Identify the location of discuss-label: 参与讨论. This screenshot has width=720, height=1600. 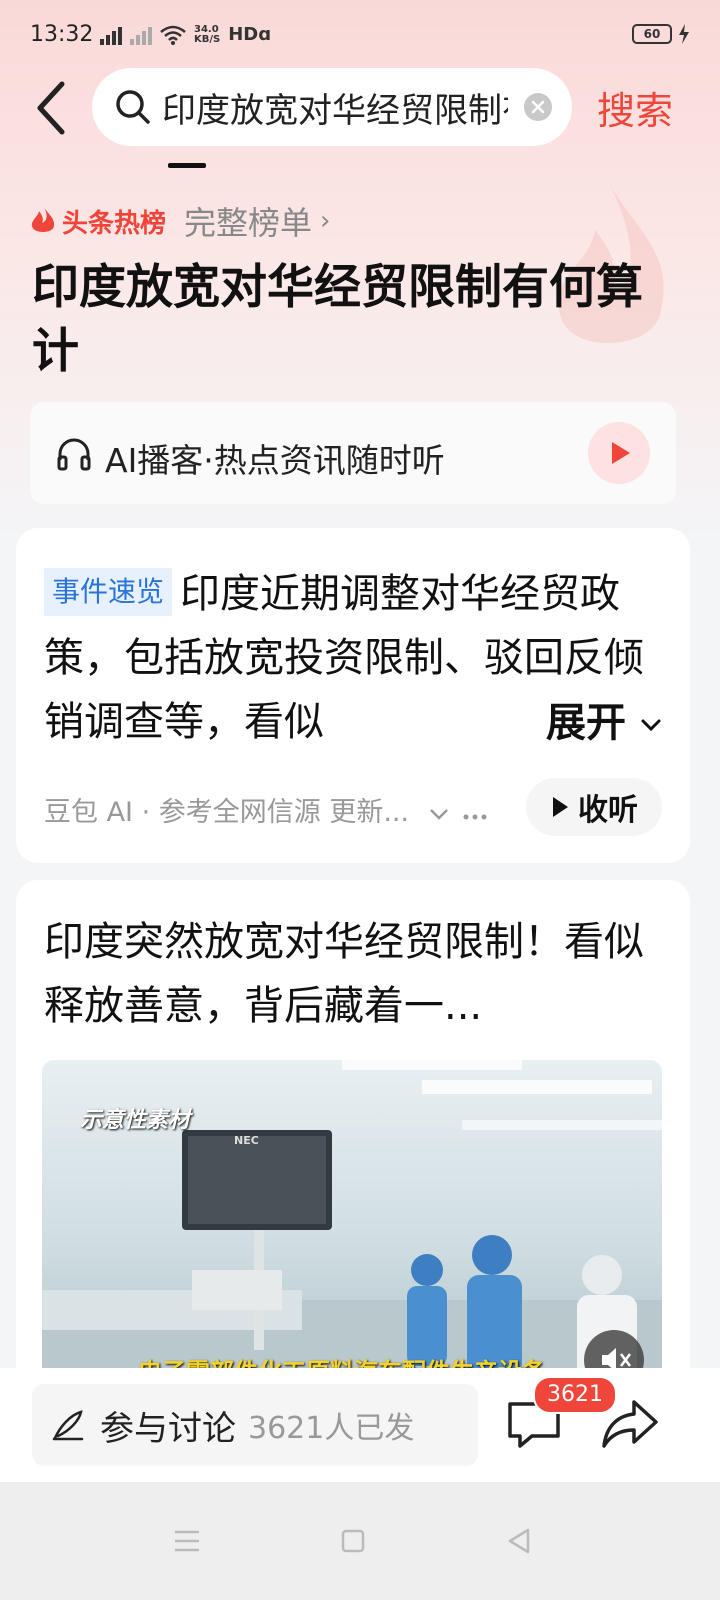
(168, 1428).